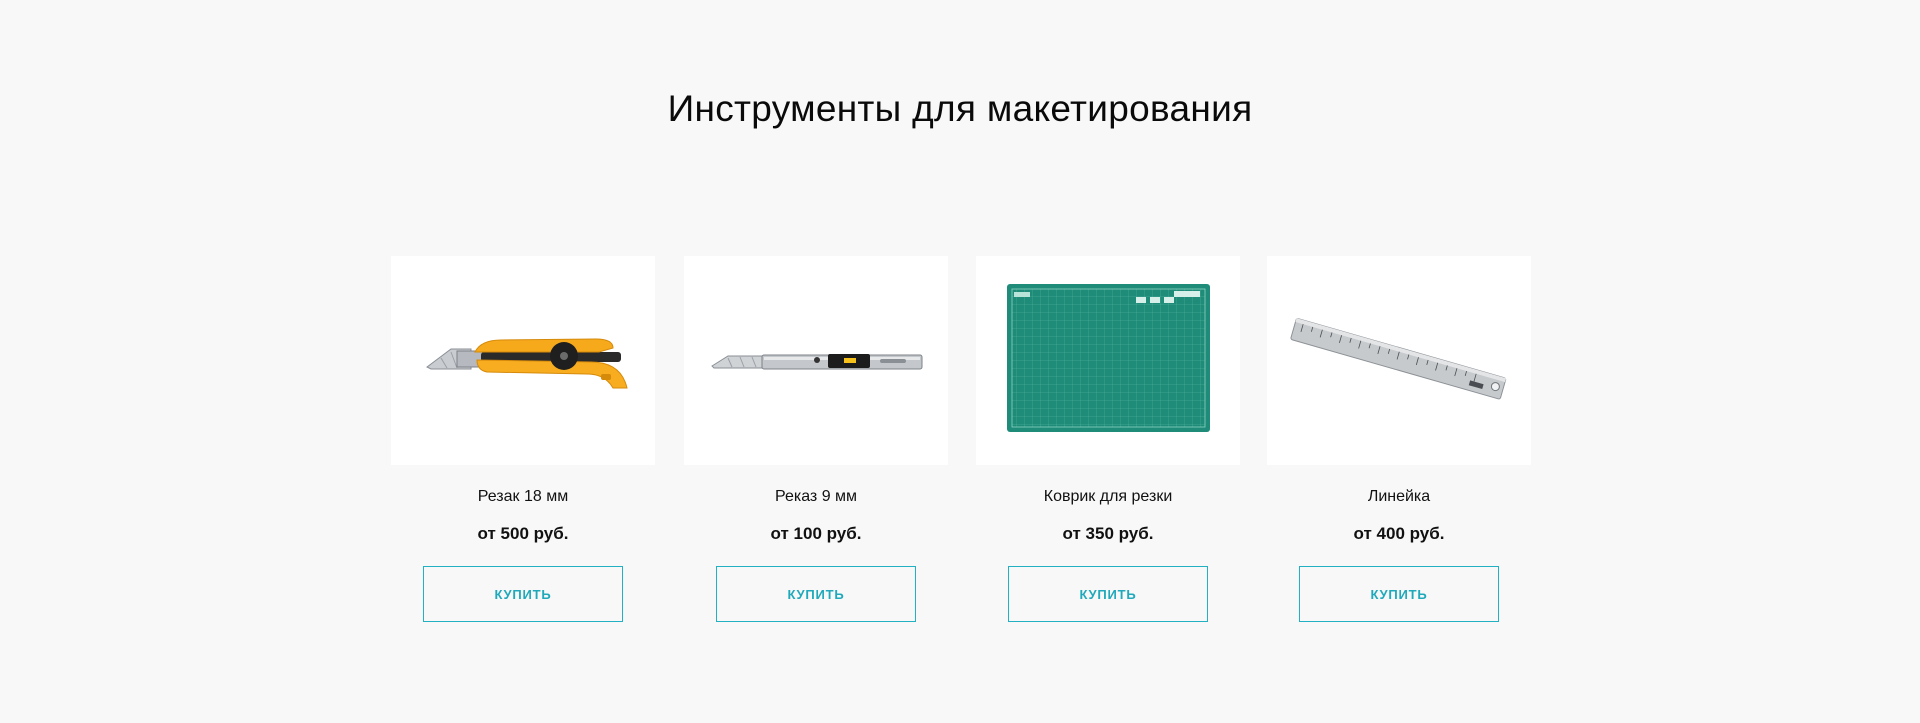  What do you see at coordinates (1399, 533) in the screenshot?
I see `product-price: от 400 руб.` at bounding box center [1399, 533].